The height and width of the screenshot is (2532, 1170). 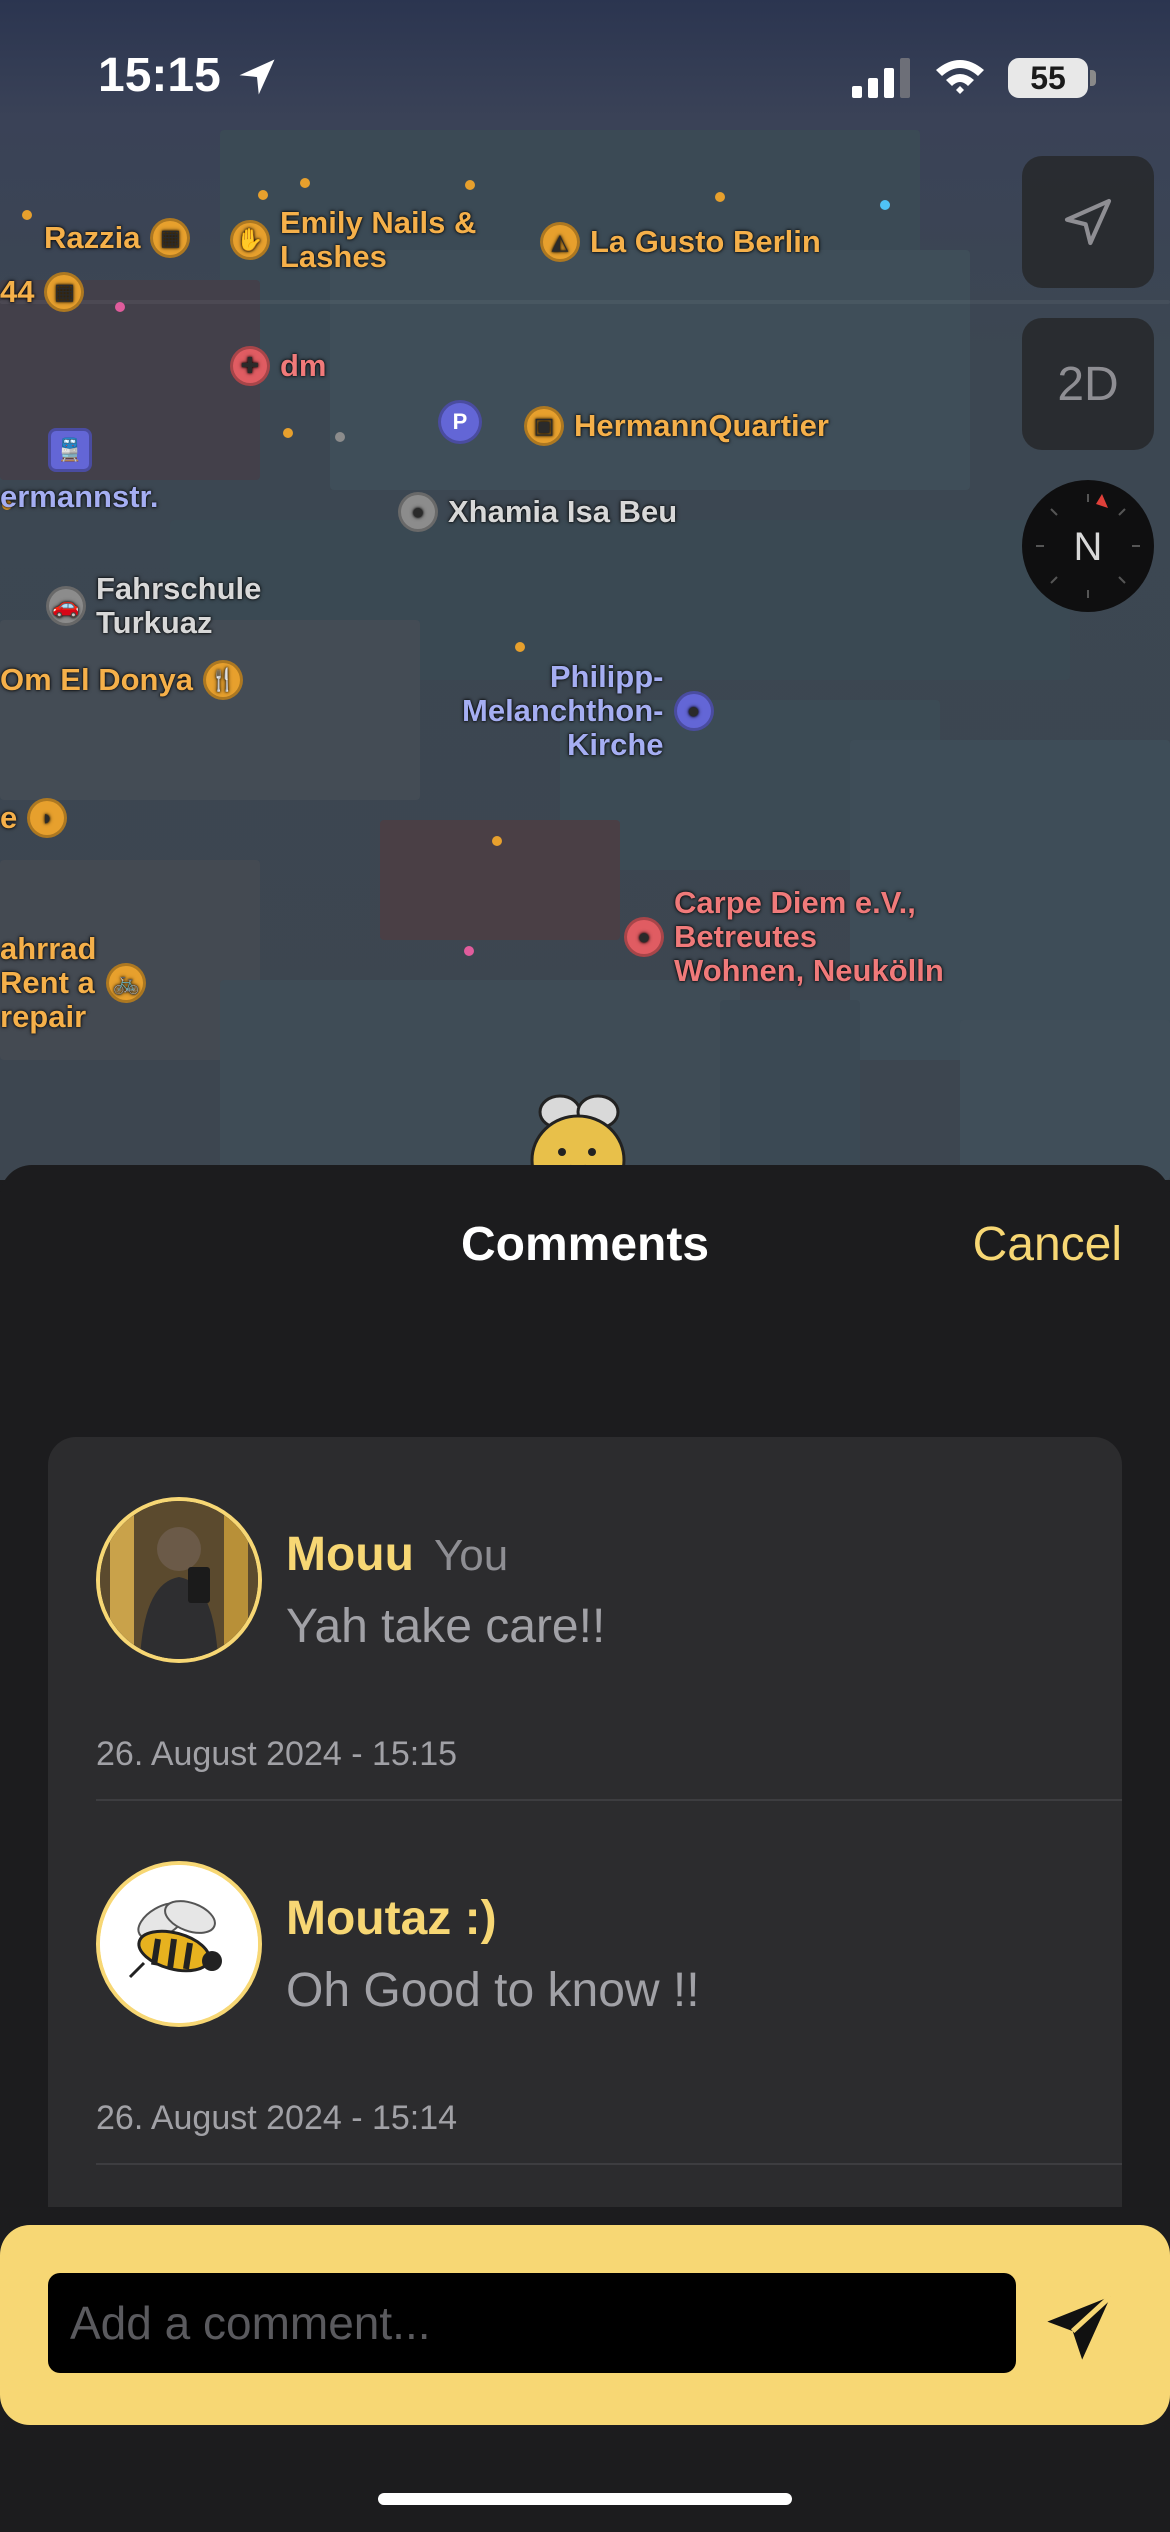 I want to click on battery-indicator: 55, so click(x=1048, y=78).